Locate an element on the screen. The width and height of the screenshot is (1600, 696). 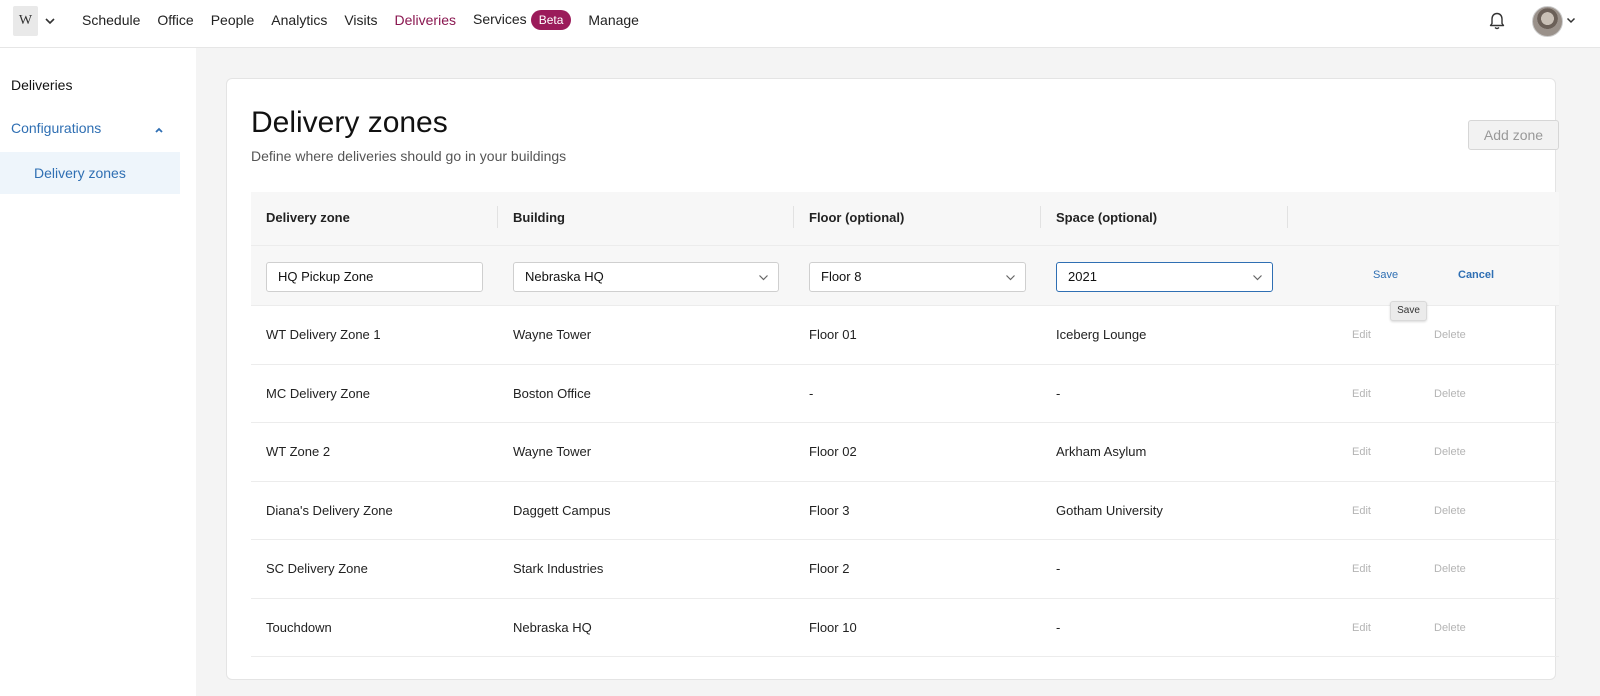
save-button: Save is located at coordinates (1385, 275).